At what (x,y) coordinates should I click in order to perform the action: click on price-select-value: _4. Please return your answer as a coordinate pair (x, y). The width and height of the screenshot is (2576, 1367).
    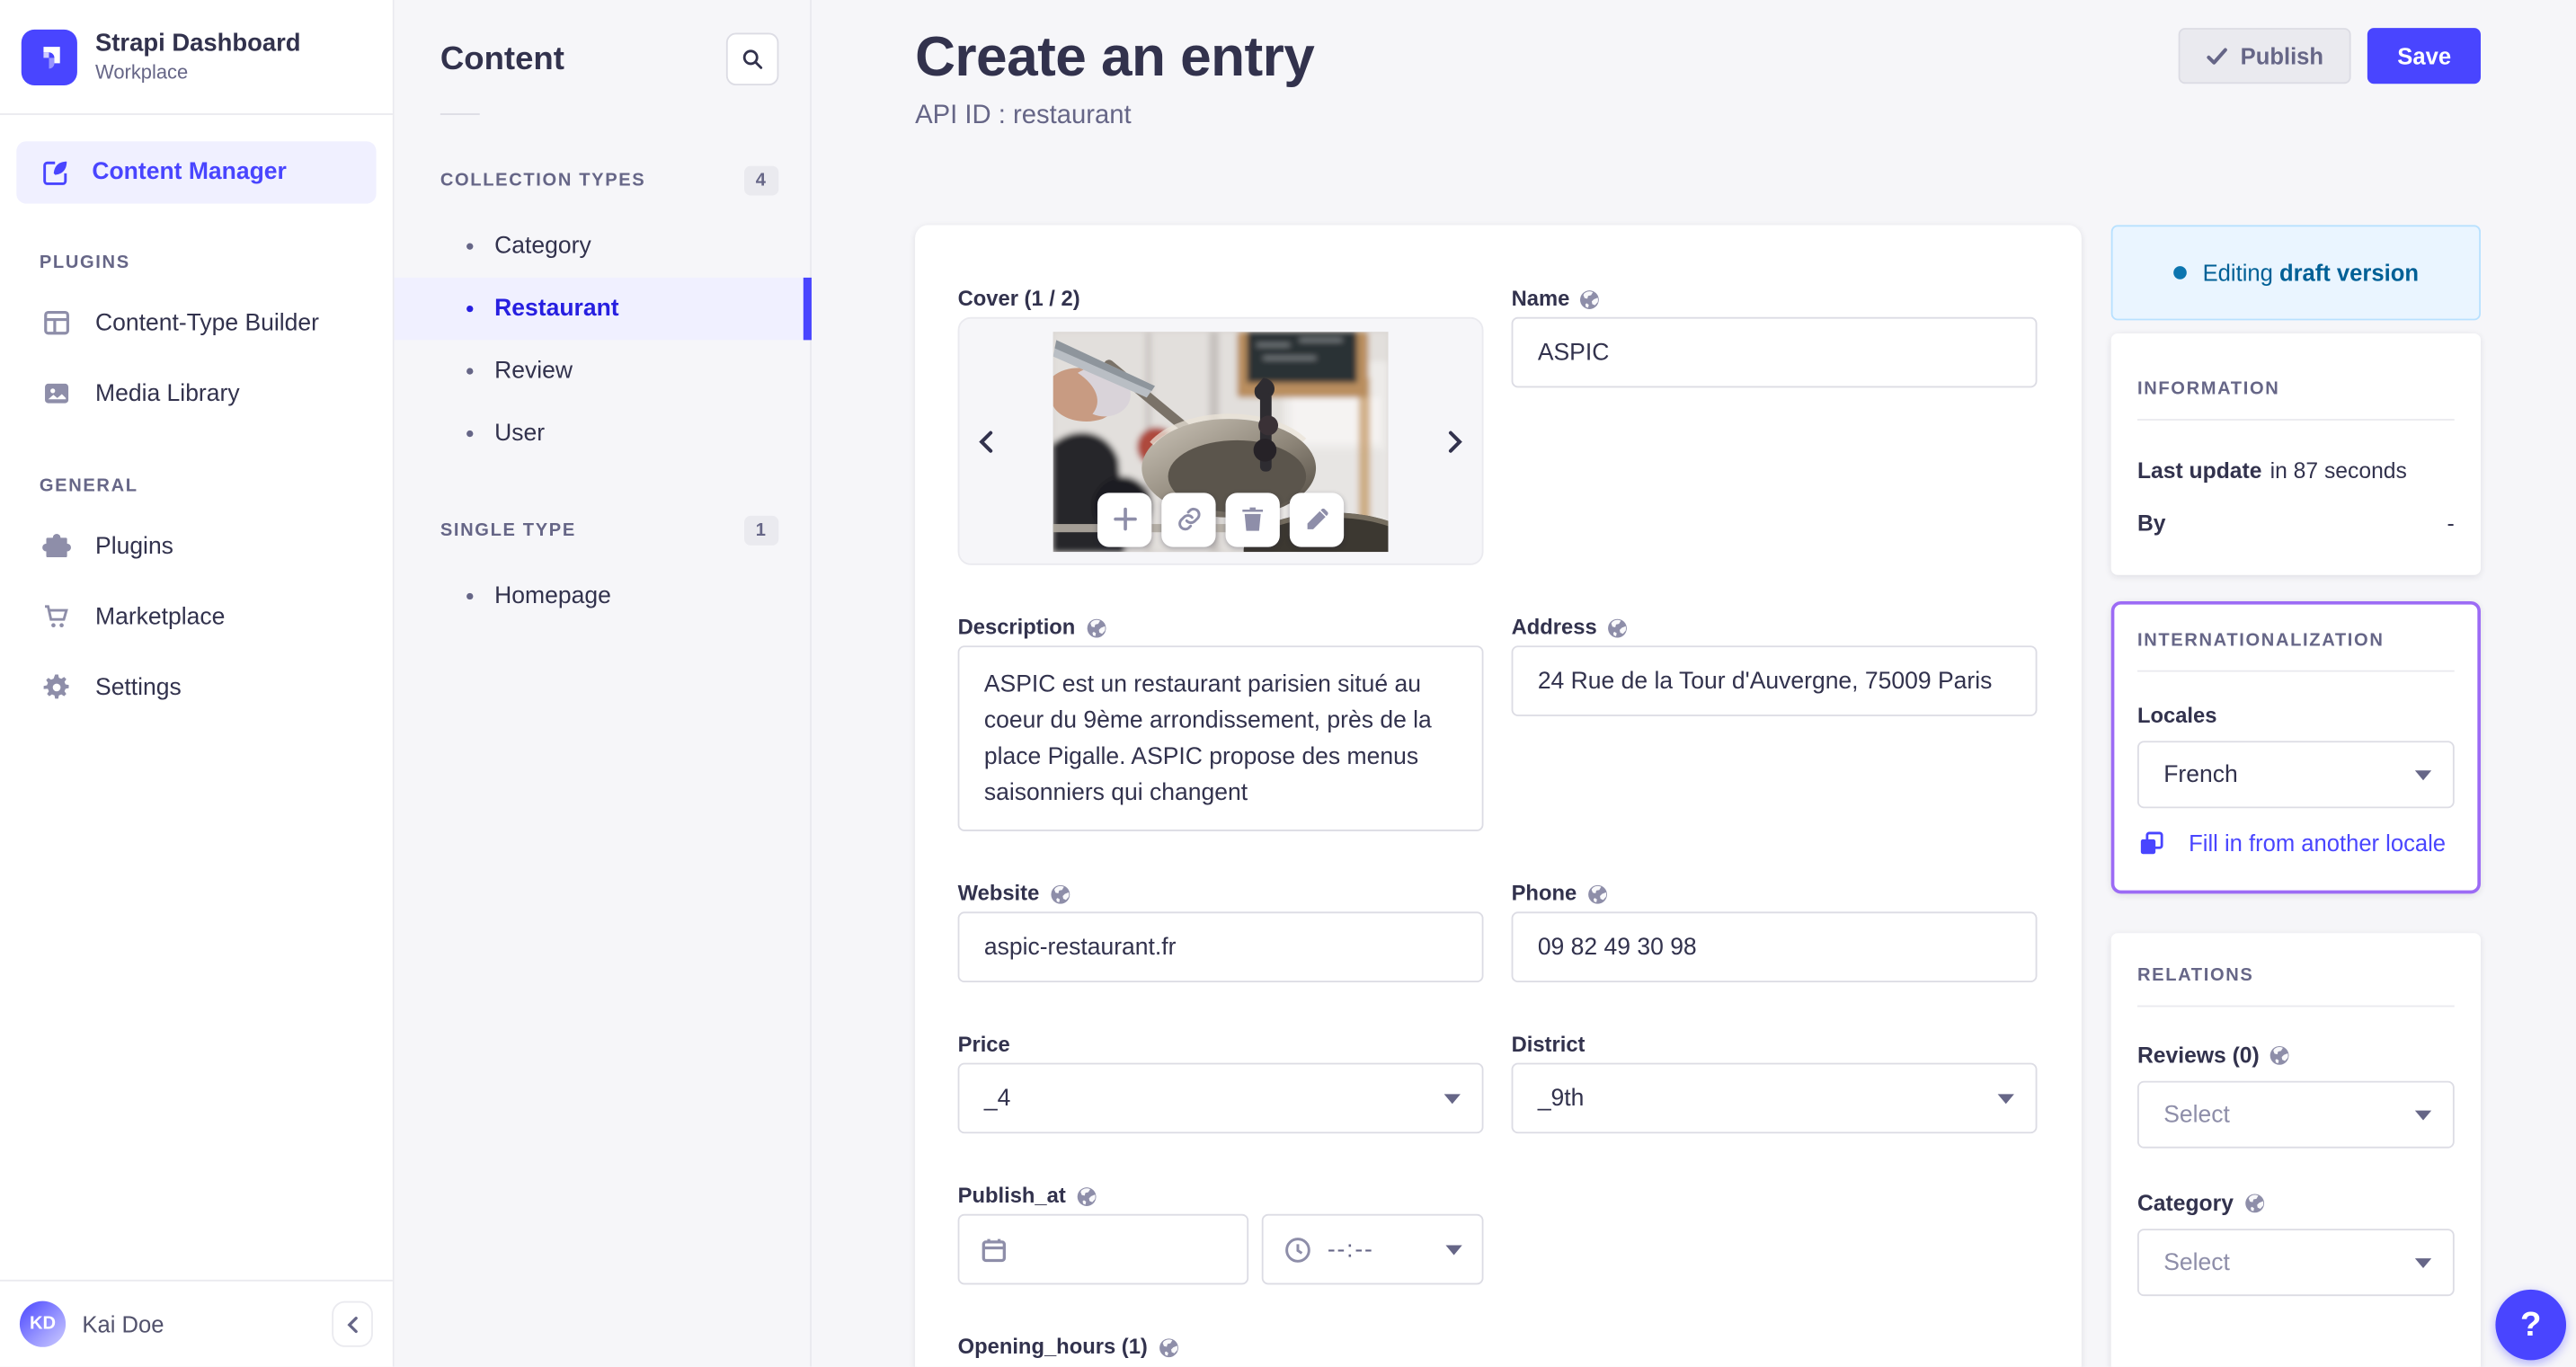
    Looking at the image, I should click on (997, 1098).